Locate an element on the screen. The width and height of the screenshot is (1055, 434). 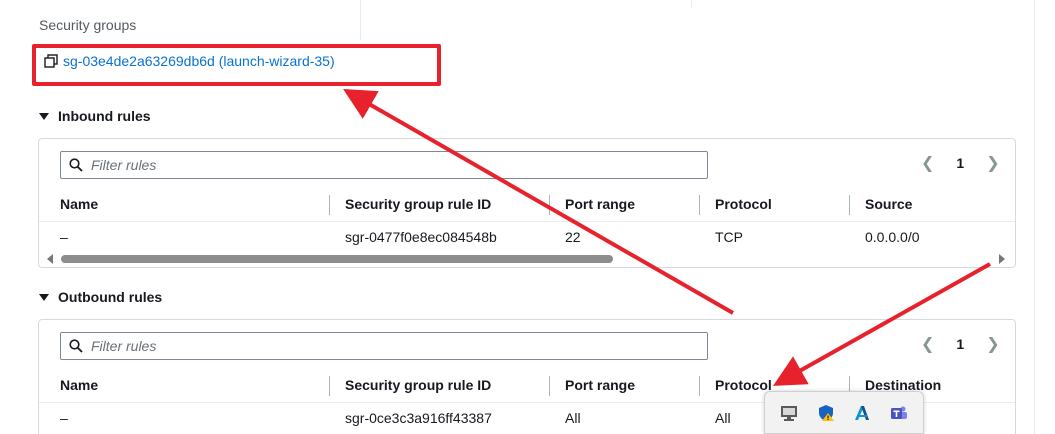
security-groups-label: Security groups is located at coordinates (88, 25).